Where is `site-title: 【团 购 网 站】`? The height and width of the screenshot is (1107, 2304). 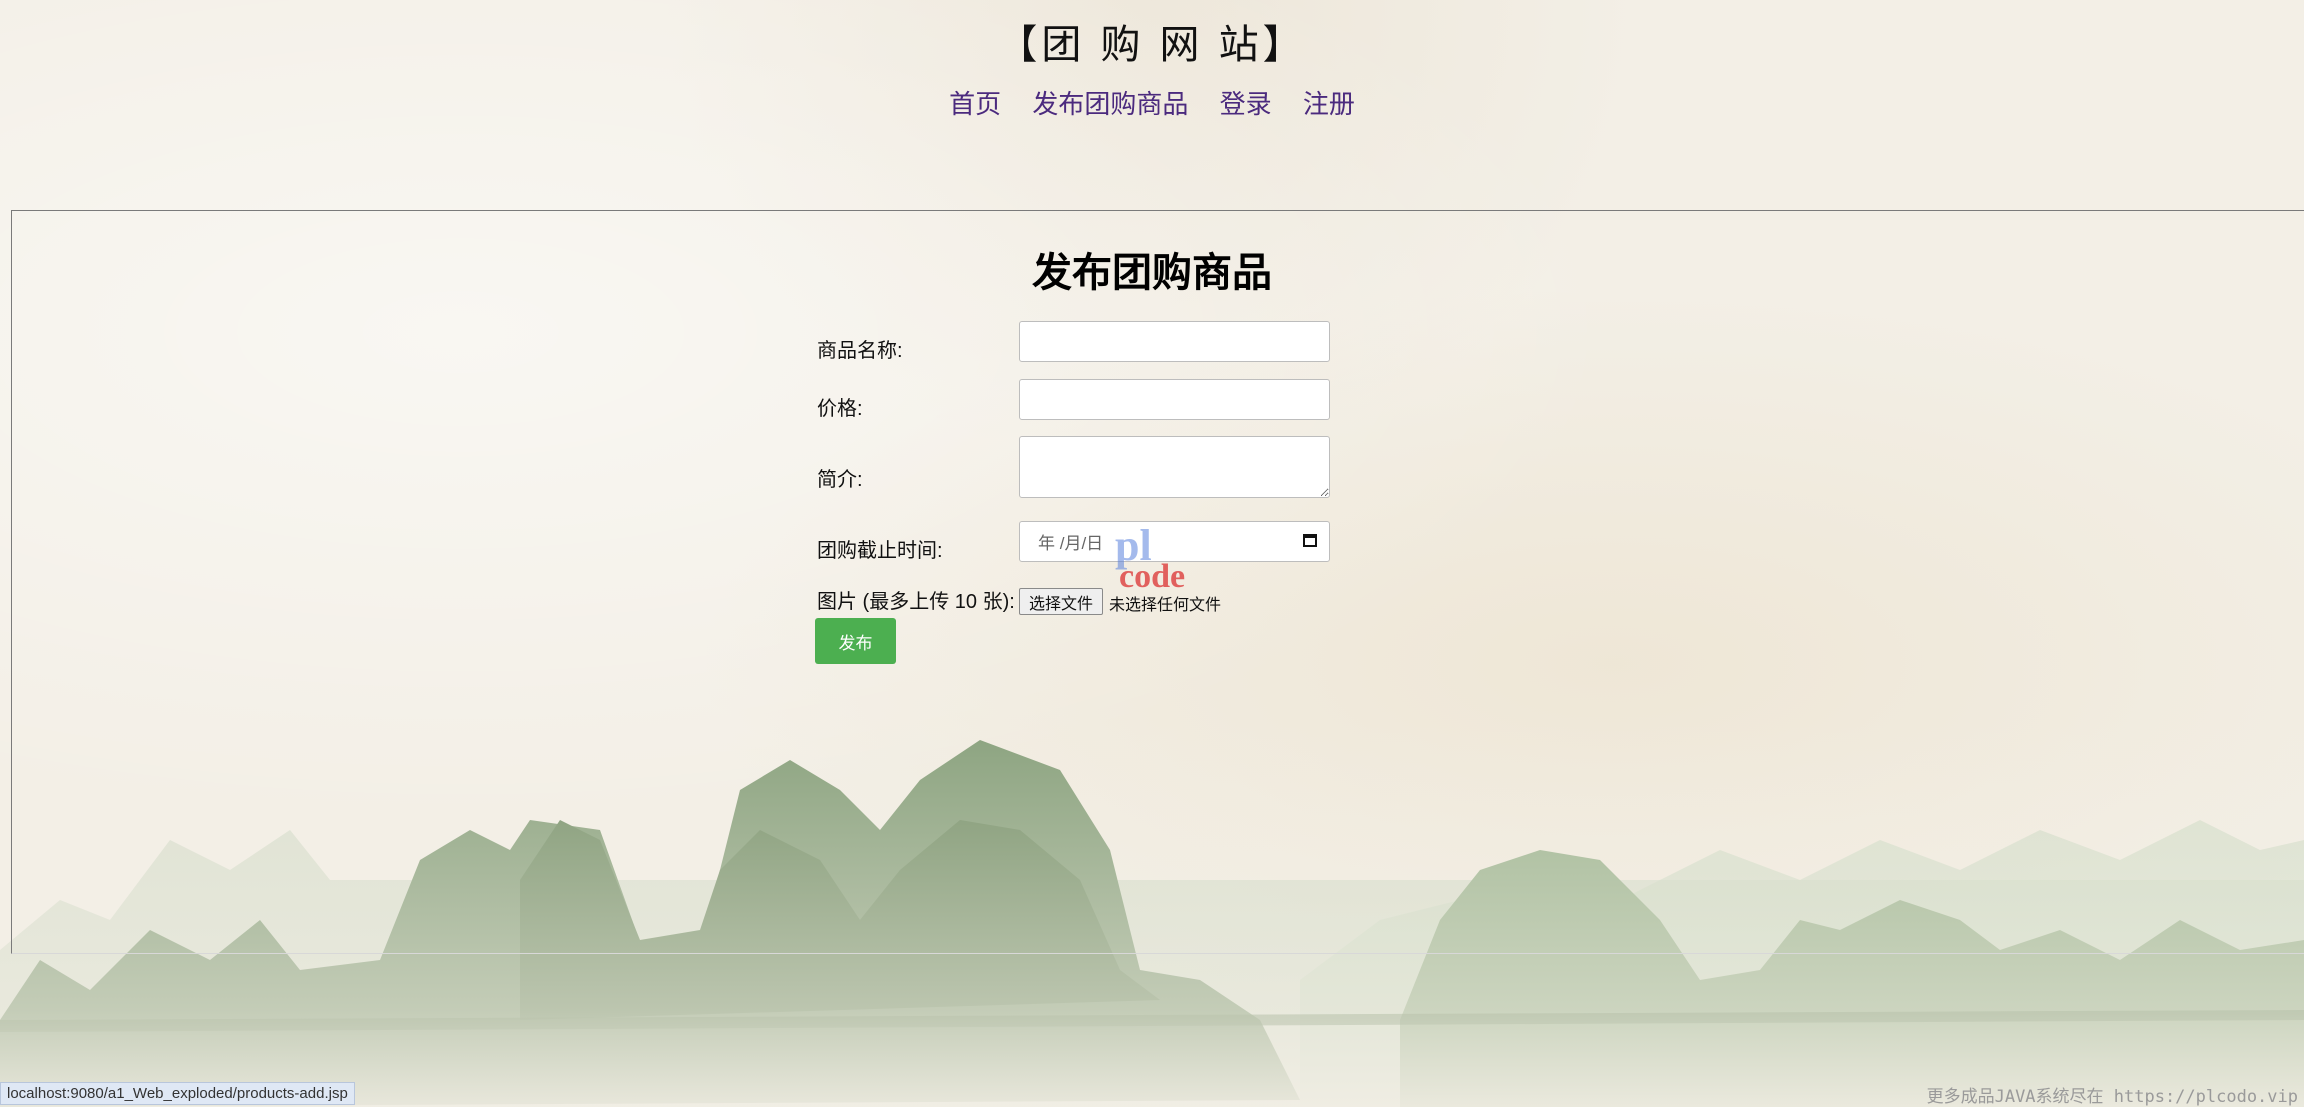
site-title: 【团 购 网 站】 is located at coordinates (1152, 45).